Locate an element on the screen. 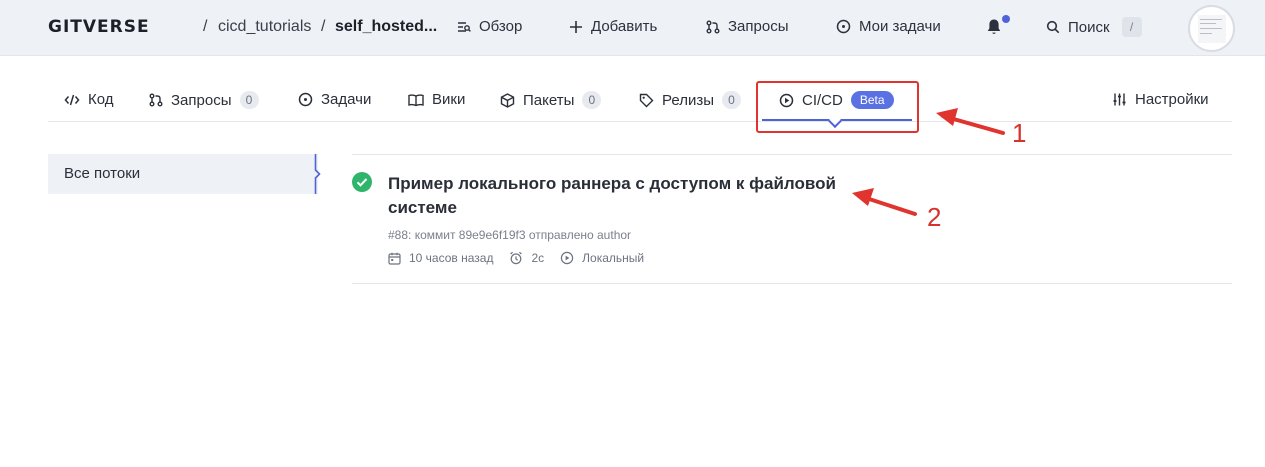 The image size is (1265, 467). annotation-number-2: 2 is located at coordinates (934, 217).